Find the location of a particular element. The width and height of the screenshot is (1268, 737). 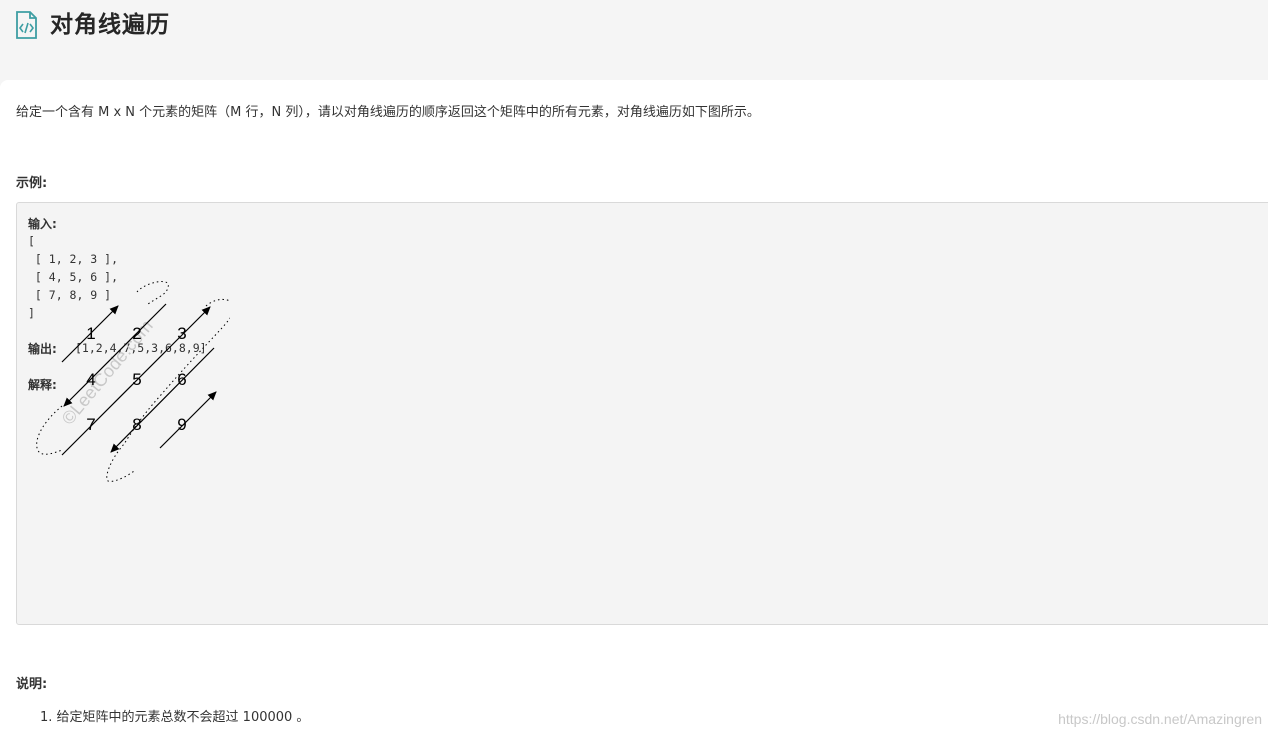

input-line: [ 1, 2, 3 ], is located at coordinates (73, 259).